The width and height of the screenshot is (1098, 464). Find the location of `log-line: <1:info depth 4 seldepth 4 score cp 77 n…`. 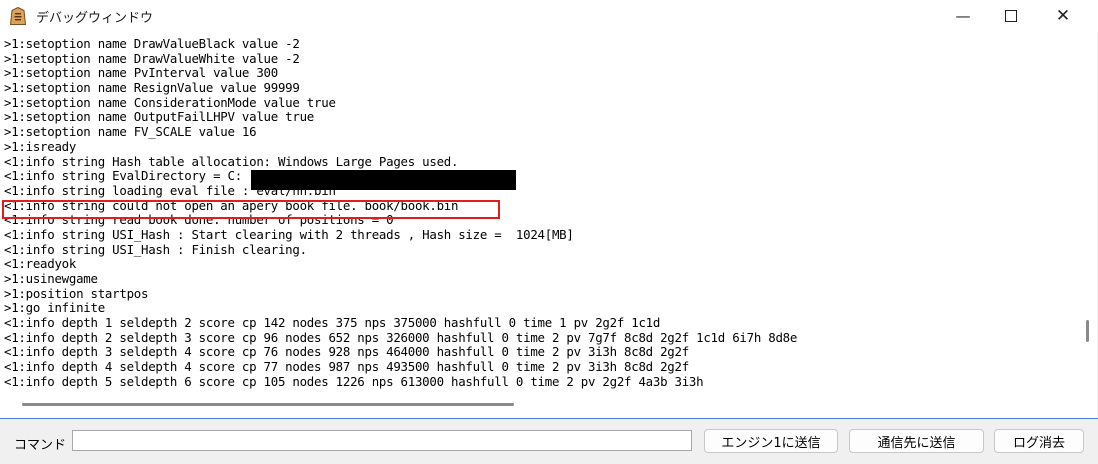

log-line: <1:info depth 4 seldepth 4 score cp 77 n… is located at coordinates (346, 367).